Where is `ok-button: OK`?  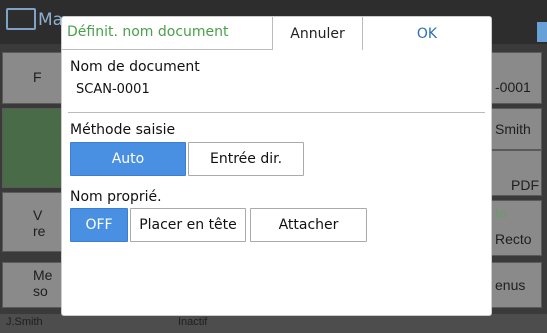
ok-button: OK is located at coordinates (426, 33).